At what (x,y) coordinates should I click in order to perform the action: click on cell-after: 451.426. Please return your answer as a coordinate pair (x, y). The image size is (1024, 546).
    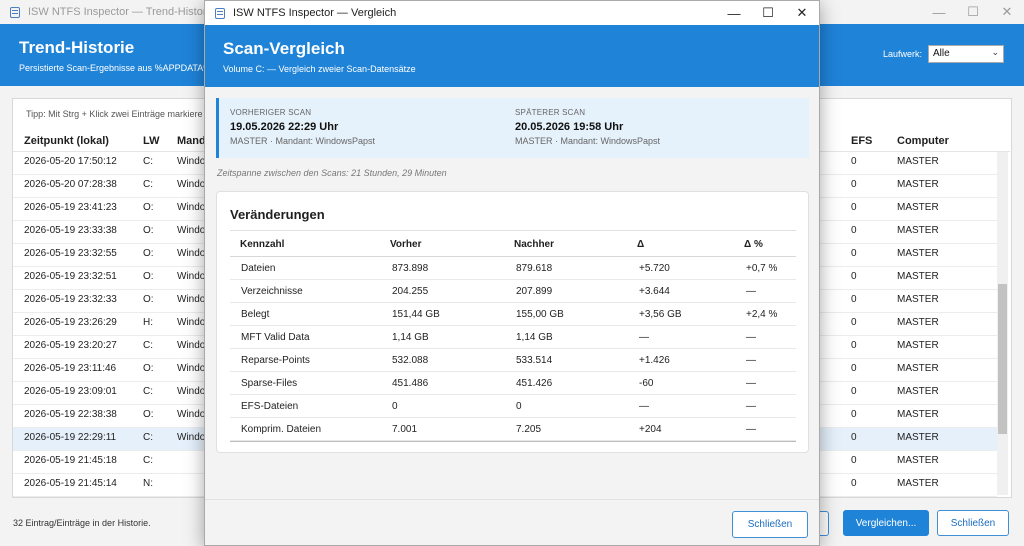
    Looking at the image, I should click on (534, 383).